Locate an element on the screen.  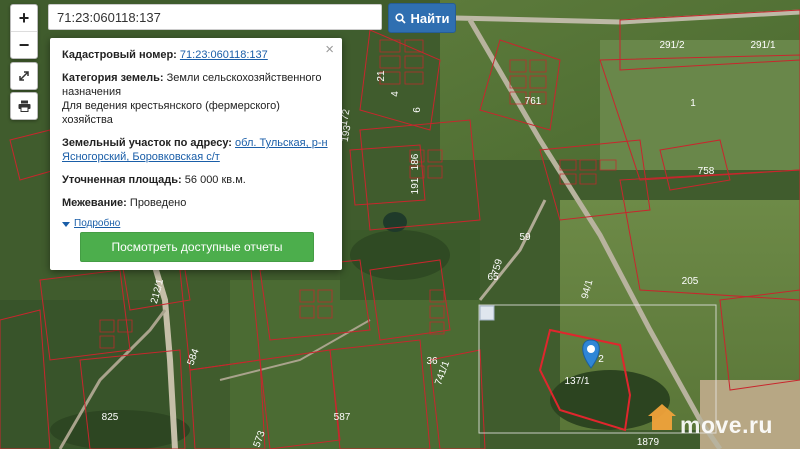
caret-down-icon is located at coordinates (66, 224).